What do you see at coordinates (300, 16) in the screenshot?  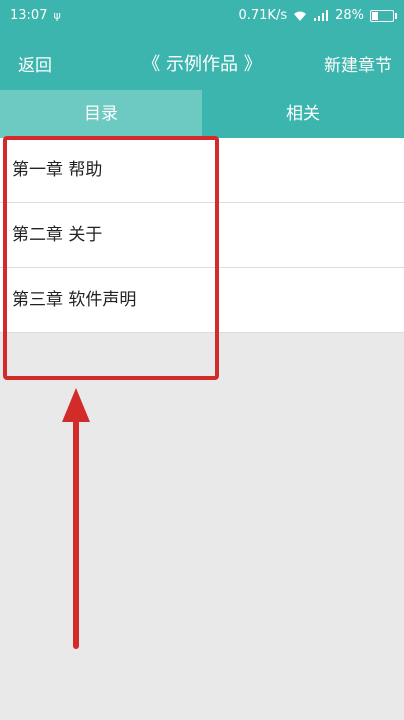 I see `wifi-icon` at bounding box center [300, 16].